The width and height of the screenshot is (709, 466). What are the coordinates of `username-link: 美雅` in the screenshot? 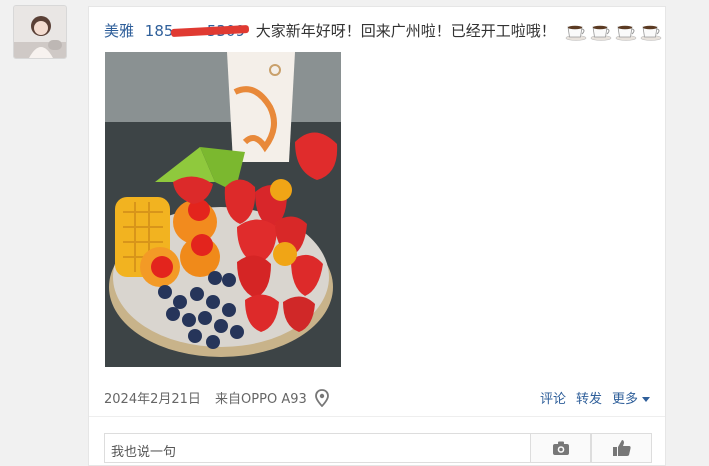 It's located at (119, 31).